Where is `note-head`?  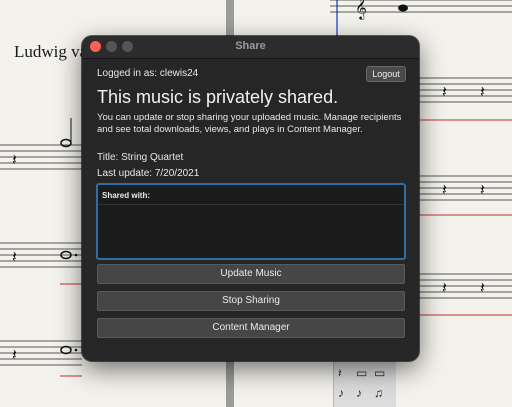 note-head is located at coordinates (403, 8).